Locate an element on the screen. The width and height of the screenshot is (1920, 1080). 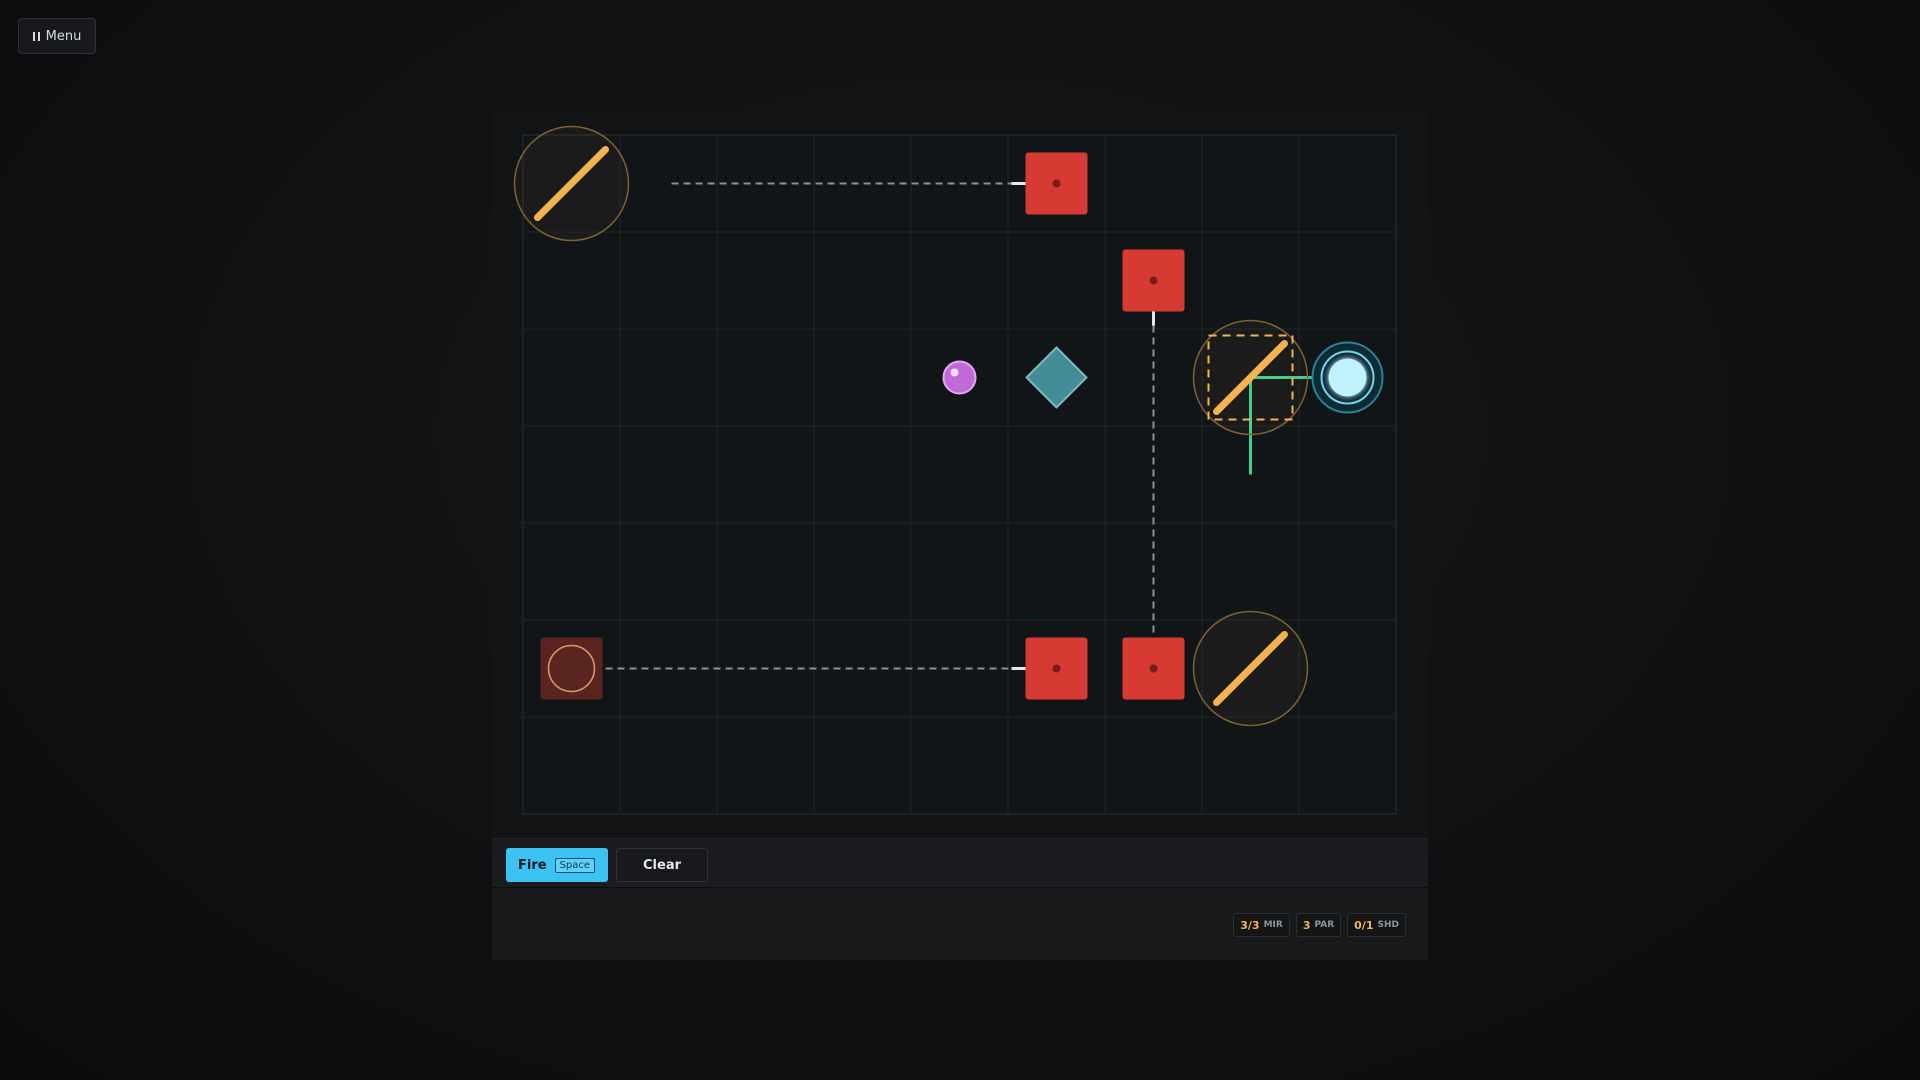
orb-highlight is located at coordinates (954, 372).